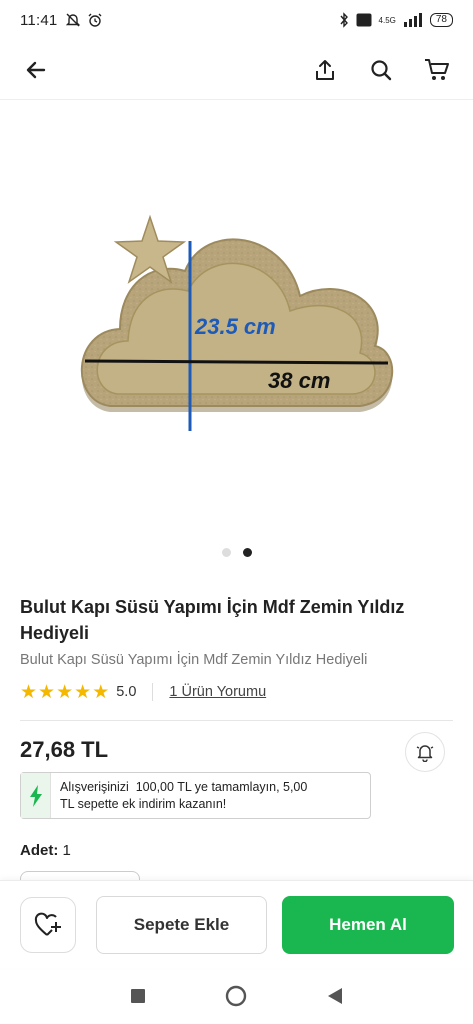 This screenshot has height=1024, width=473. I want to click on mute-bell-icon, so click(73, 20).